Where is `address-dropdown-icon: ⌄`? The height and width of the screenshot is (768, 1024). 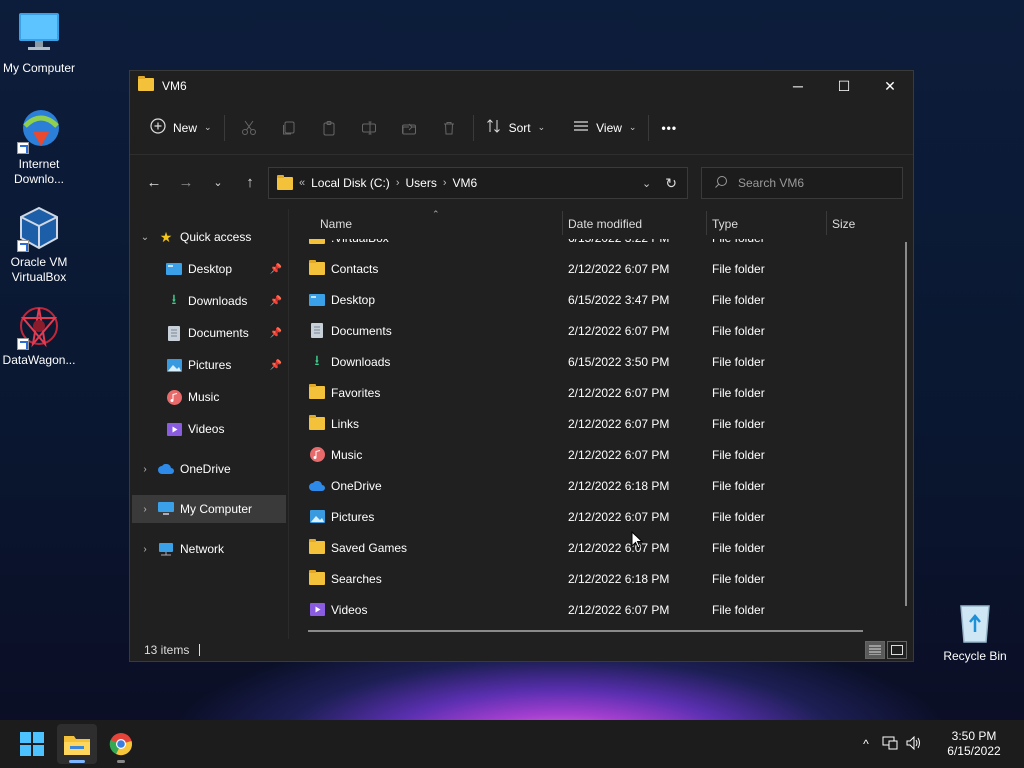 address-dropdown-icon: ⌄ is located at coordinates (646, 183).